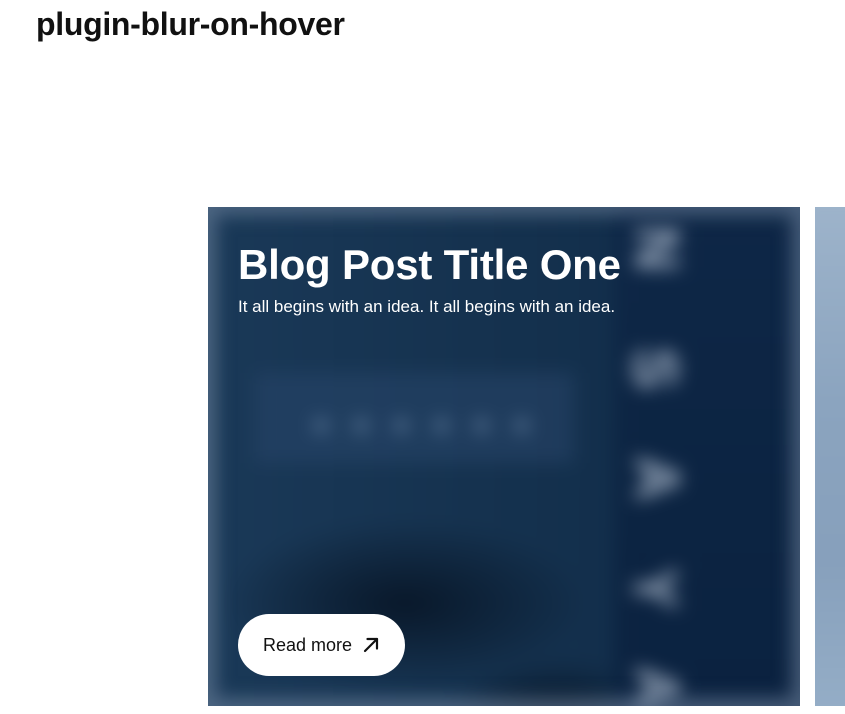 The width and height of the screenshot is (845, 714). What do you see at coordinates (371, 645) in the screenshot?
I see `arrow-up-right-icon` at bounding box center [371, 645].